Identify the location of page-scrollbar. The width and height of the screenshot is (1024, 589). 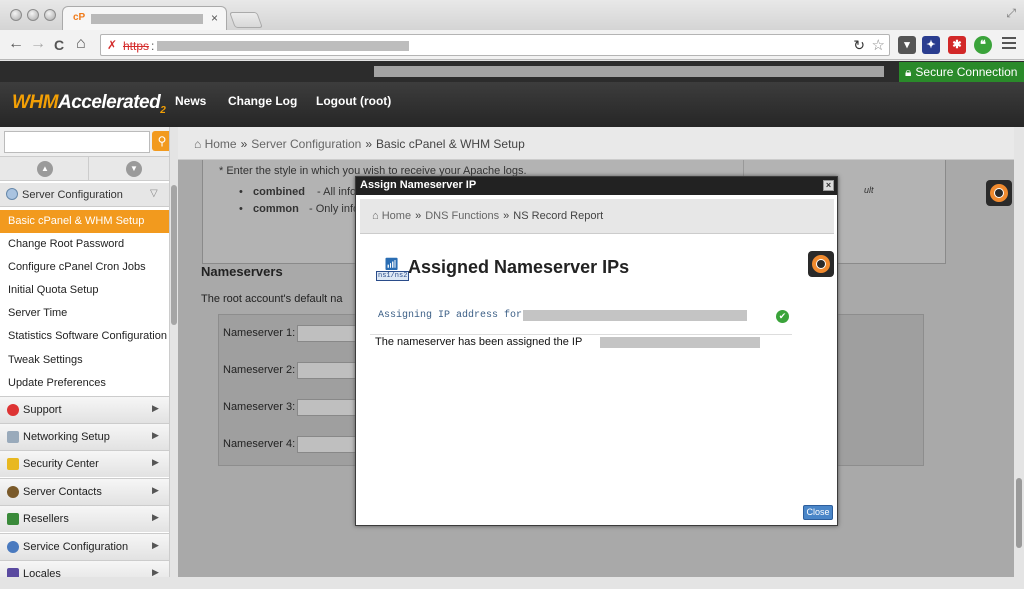
(1019, 513).